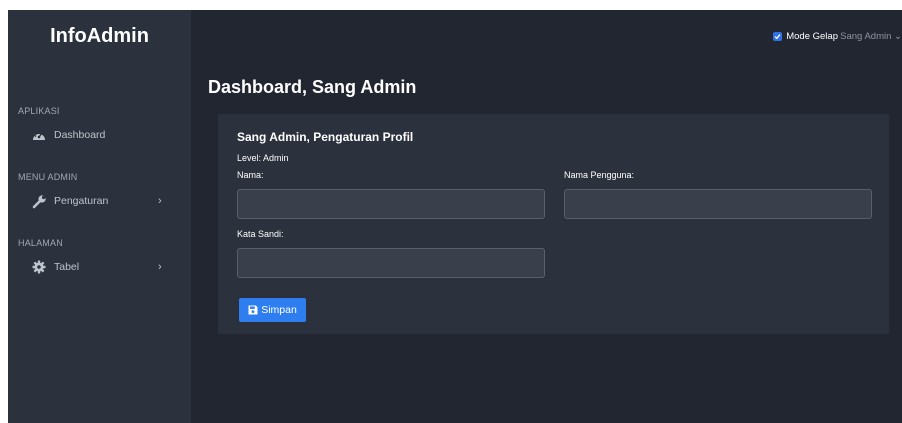 The image size is (902, 423). What do you see at coordinates (39, 201) in the screenshot?
I see `wrench-icon` at bounding box center [39, 201].